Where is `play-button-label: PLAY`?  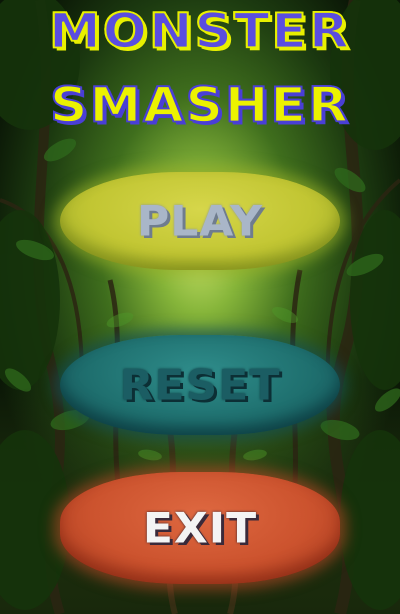 play-button-label: PLAY is located at coordinates (200, 221).